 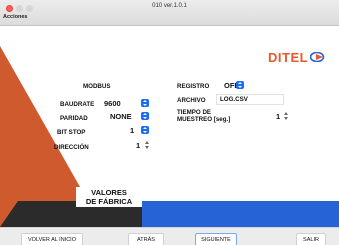 What do you see at coordinates (191, 100) in the screenshot?
I see `archivo-label: ARCHIVO` at bounding box center [191, 100].